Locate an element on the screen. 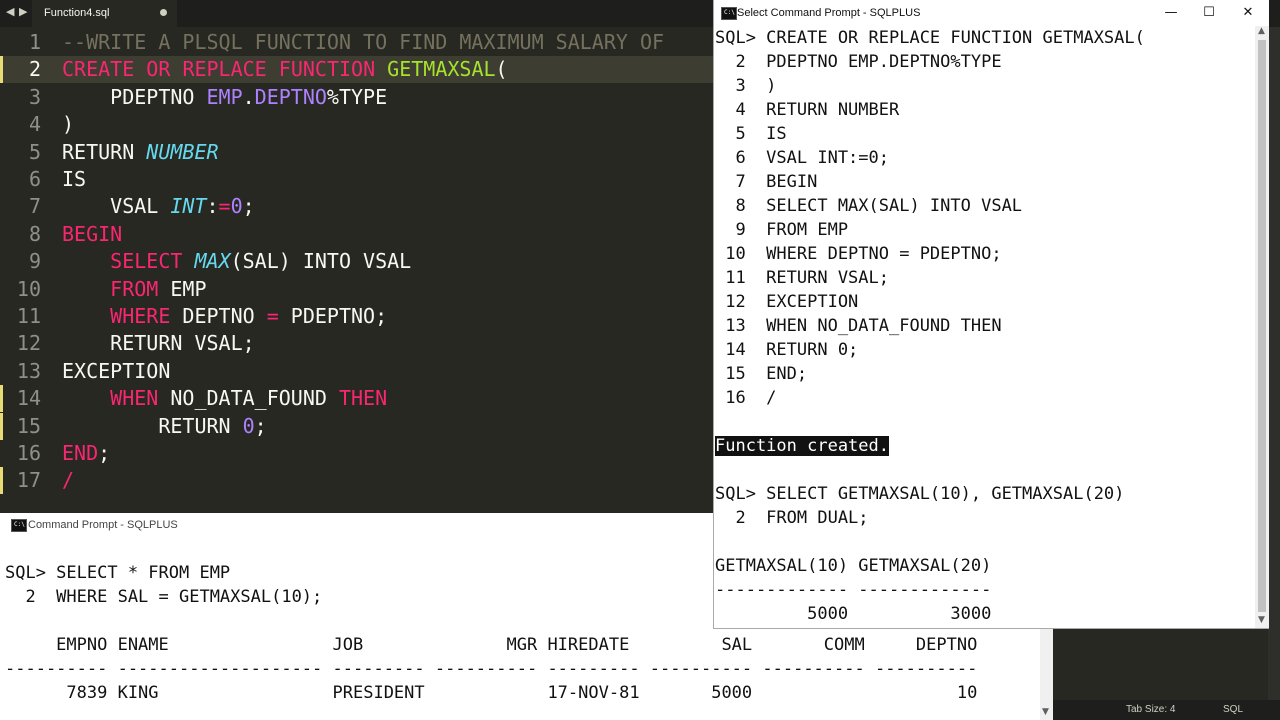 This screenshot has height=720, width=1280. code-token: NUMBER is located at coordinates (182, 151).